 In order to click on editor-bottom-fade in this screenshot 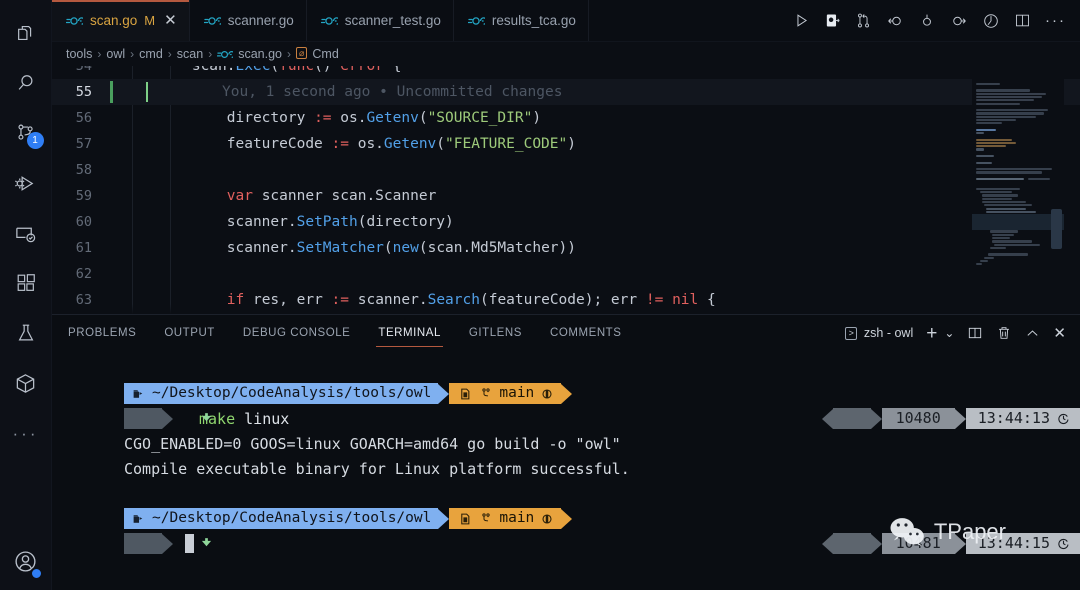, I will do `click(566, 309)`.